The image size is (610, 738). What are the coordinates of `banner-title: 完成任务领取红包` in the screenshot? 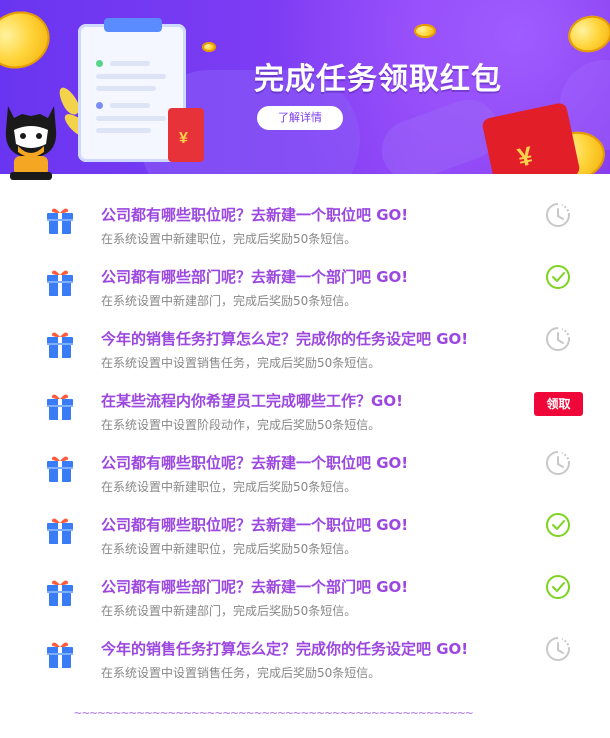 It's located at (378, 79).